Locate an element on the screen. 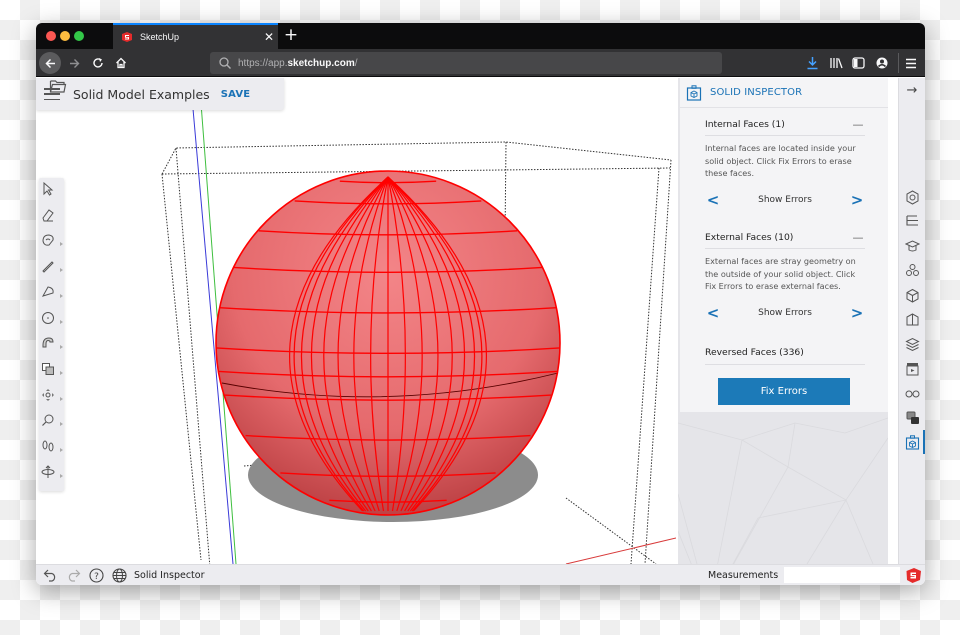 Image resolution: width=960 pixels, height=635 pixels. outliner-panel-button is located at coordinates (912, 222).